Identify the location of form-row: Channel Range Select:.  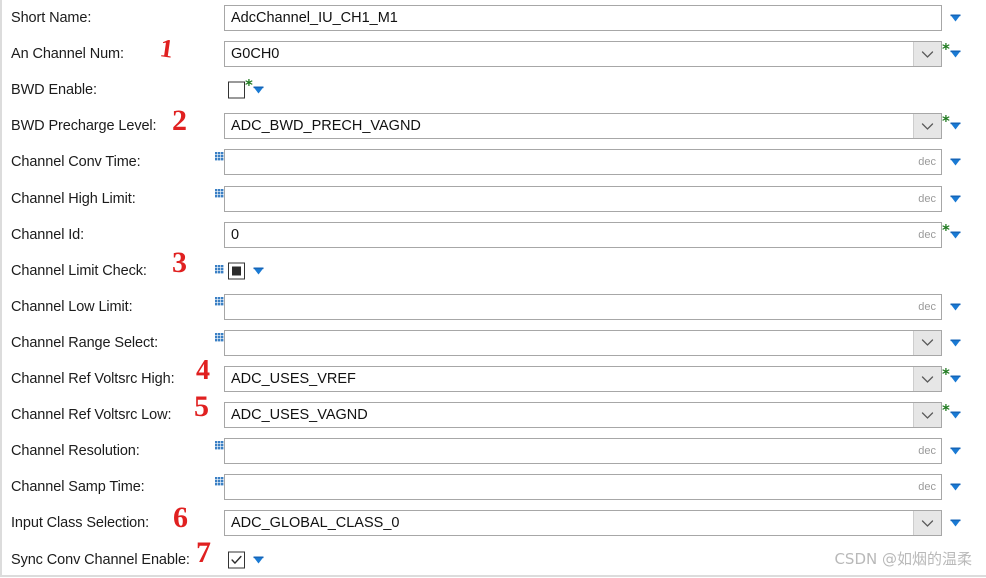
(493, 343).